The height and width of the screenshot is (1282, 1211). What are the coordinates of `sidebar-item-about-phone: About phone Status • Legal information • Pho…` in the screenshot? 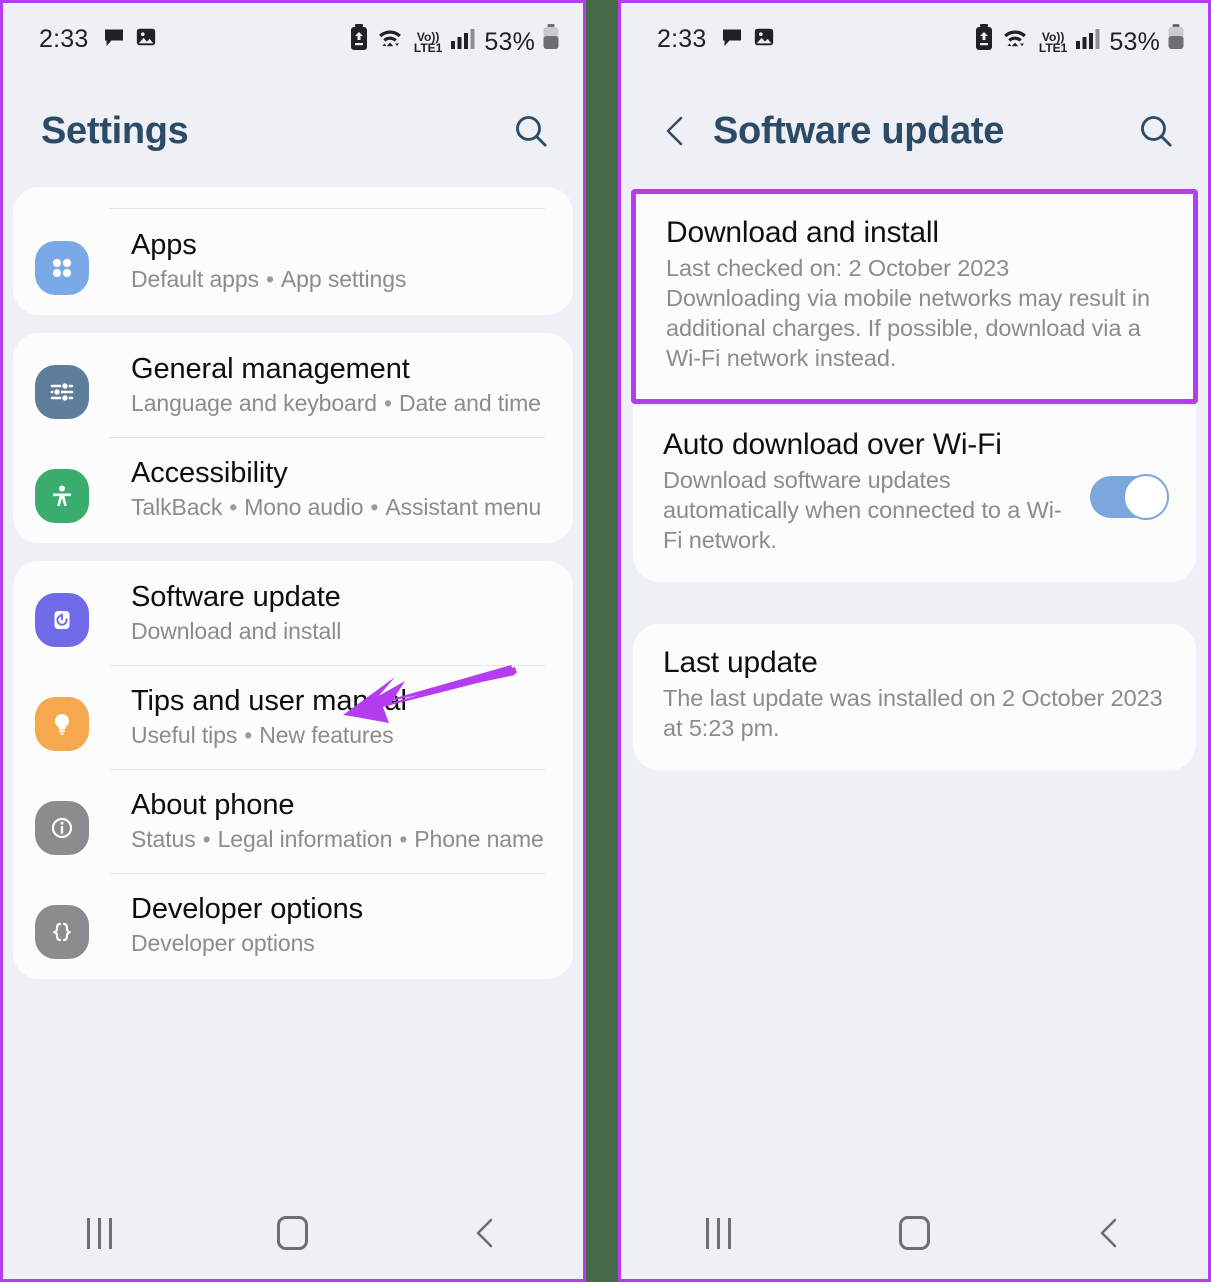 It's located at (293, 821).